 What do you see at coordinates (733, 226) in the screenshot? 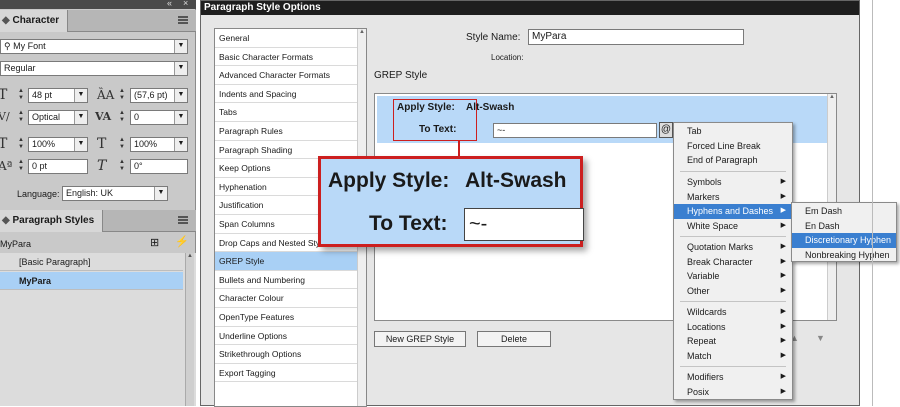
I see `menu-item-white-space: White Space ▶` at bounding box center [733, 226].